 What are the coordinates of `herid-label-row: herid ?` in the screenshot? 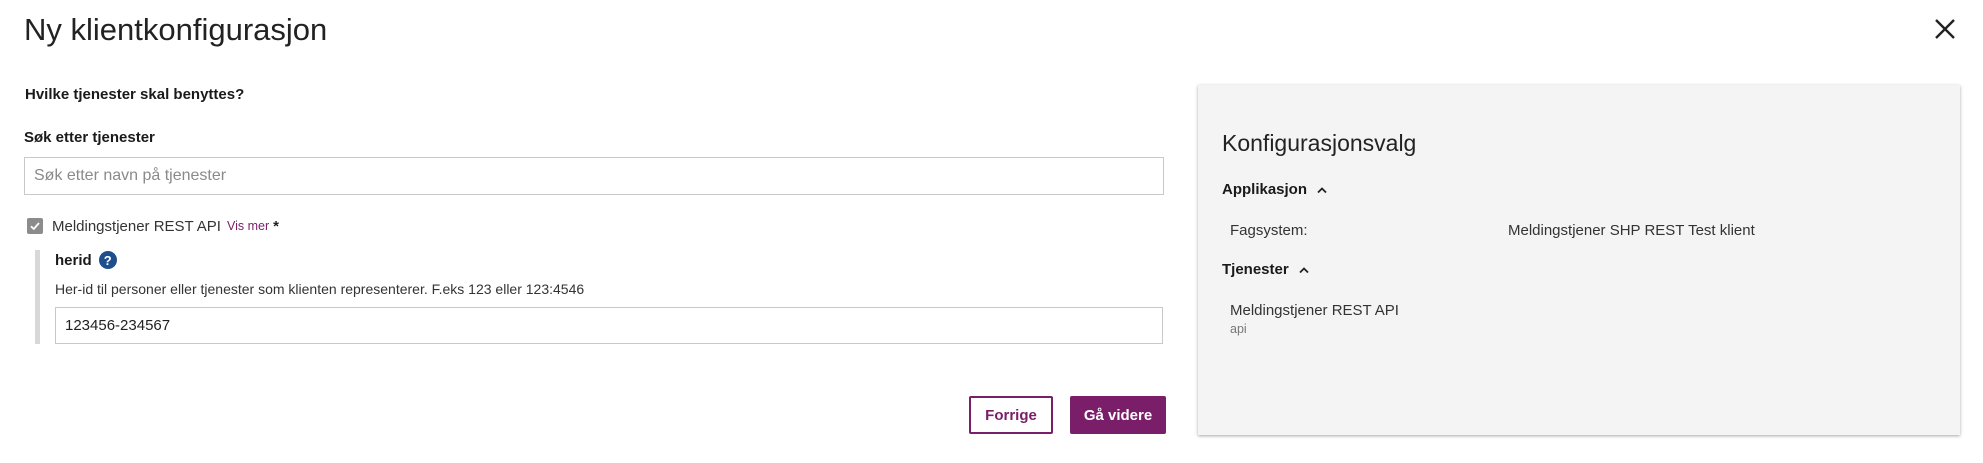 It's located at (86, 260).